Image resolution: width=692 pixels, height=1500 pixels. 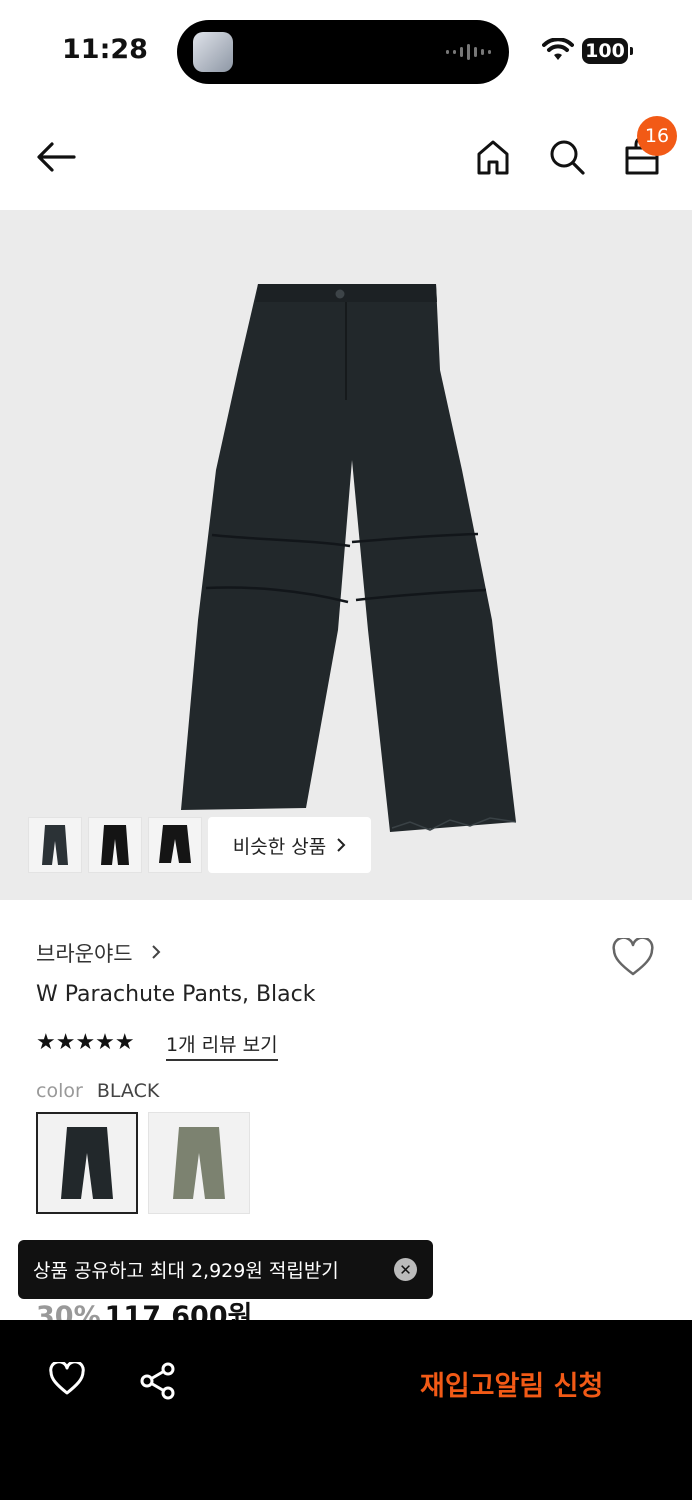 I want to click on restock-alert-button: 재입고알림 신청, so click(x=511, y=1383).